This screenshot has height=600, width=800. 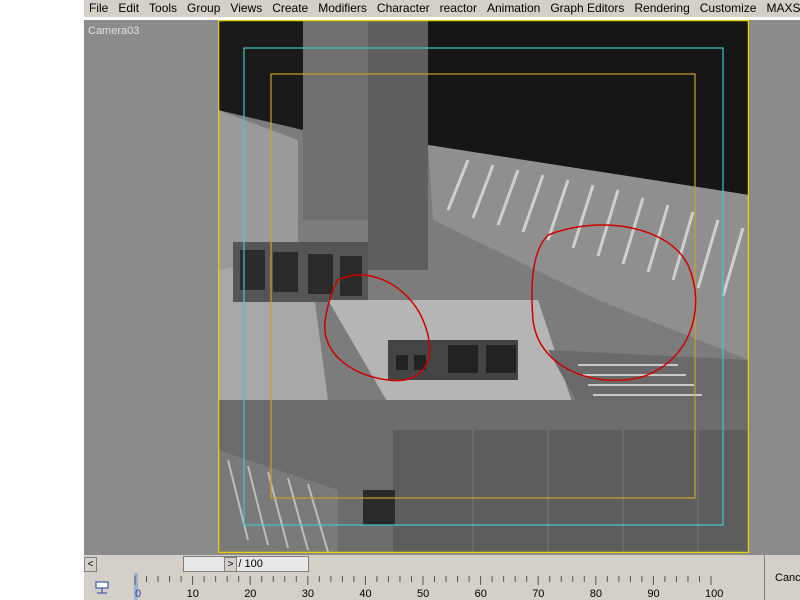 What do you see at coordinates (163, 8) in the screenshot?
I see `menu-item-tools: Tools` at bounding box center [163, 8].